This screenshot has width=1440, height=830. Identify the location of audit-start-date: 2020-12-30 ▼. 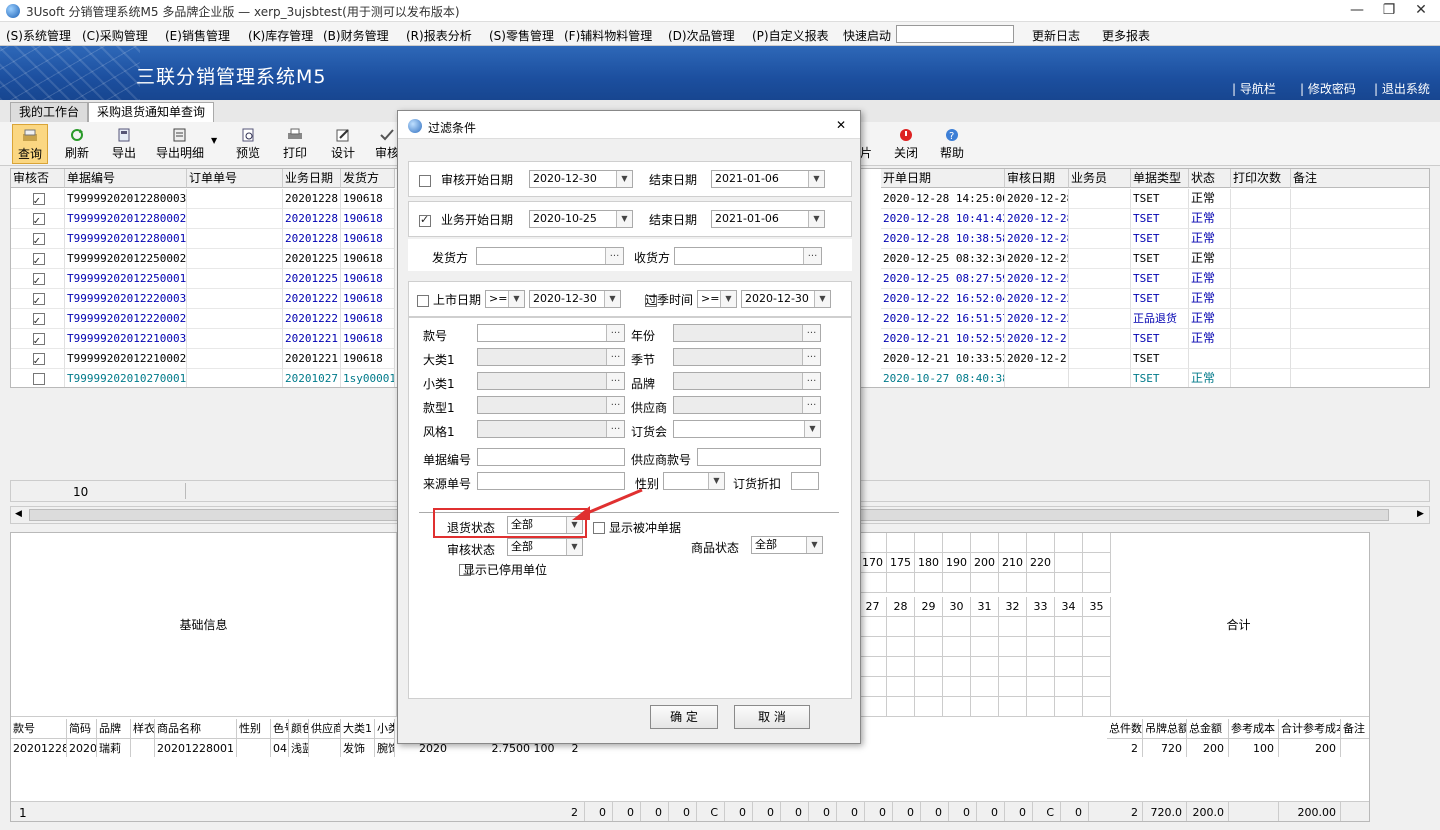
(581, 179).